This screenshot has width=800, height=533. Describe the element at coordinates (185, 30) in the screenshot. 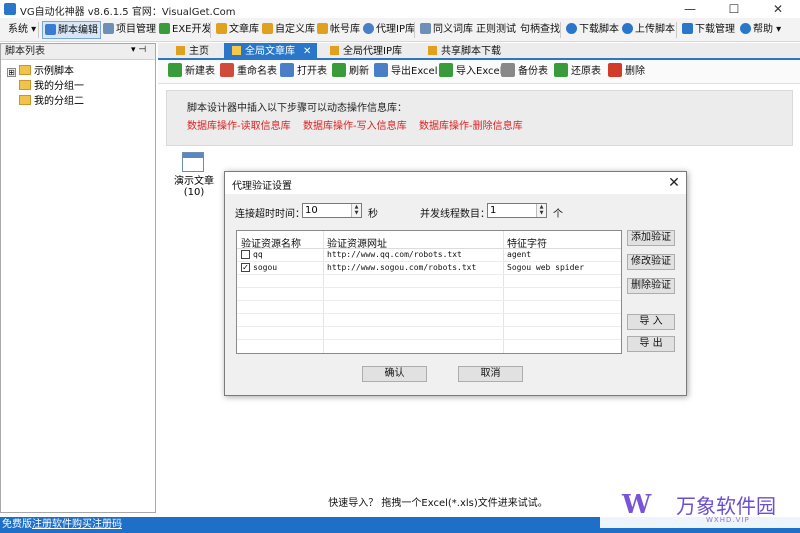

I see `menu-exe-dev: EXE开发` at that location.